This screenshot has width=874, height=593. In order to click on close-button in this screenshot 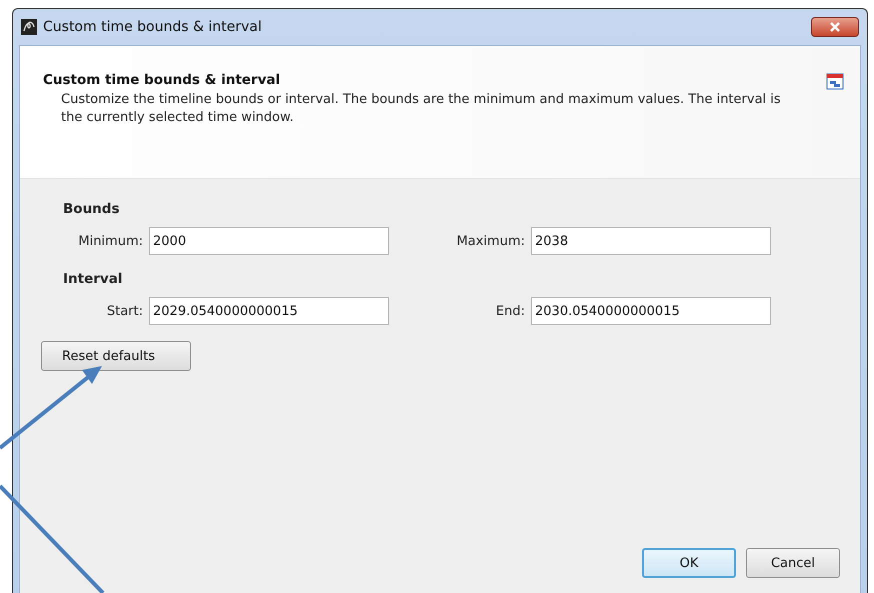, I will do `click(835, 27)`.